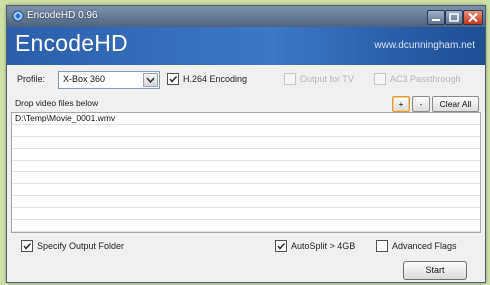  Describe the element at coordinates (421, 104) in the screenshot. I see `remove-file-button: -` at that location.